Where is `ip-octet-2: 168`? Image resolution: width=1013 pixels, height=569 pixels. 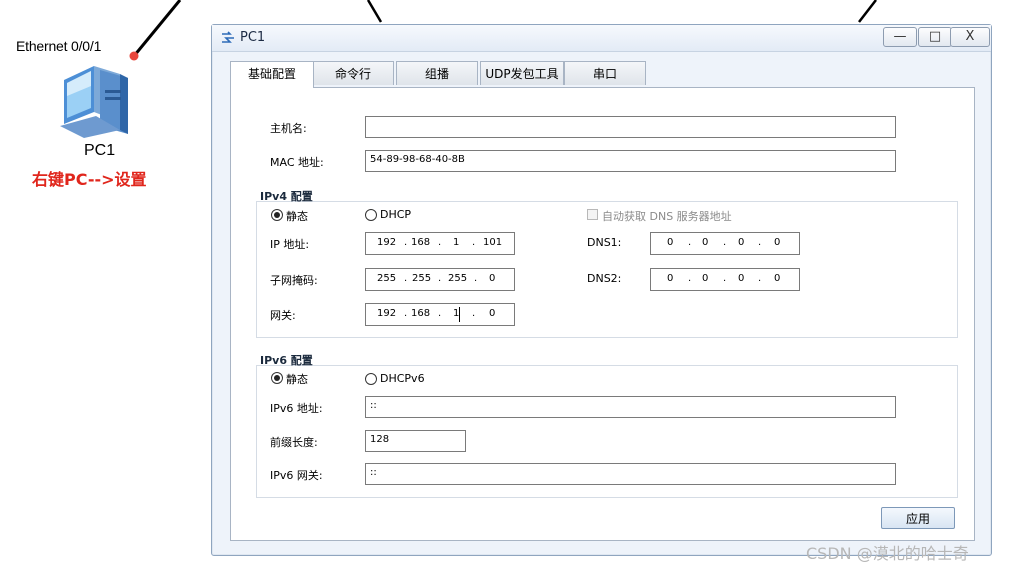
ip-octet-2: 168 is located at coordinates (421, 242).